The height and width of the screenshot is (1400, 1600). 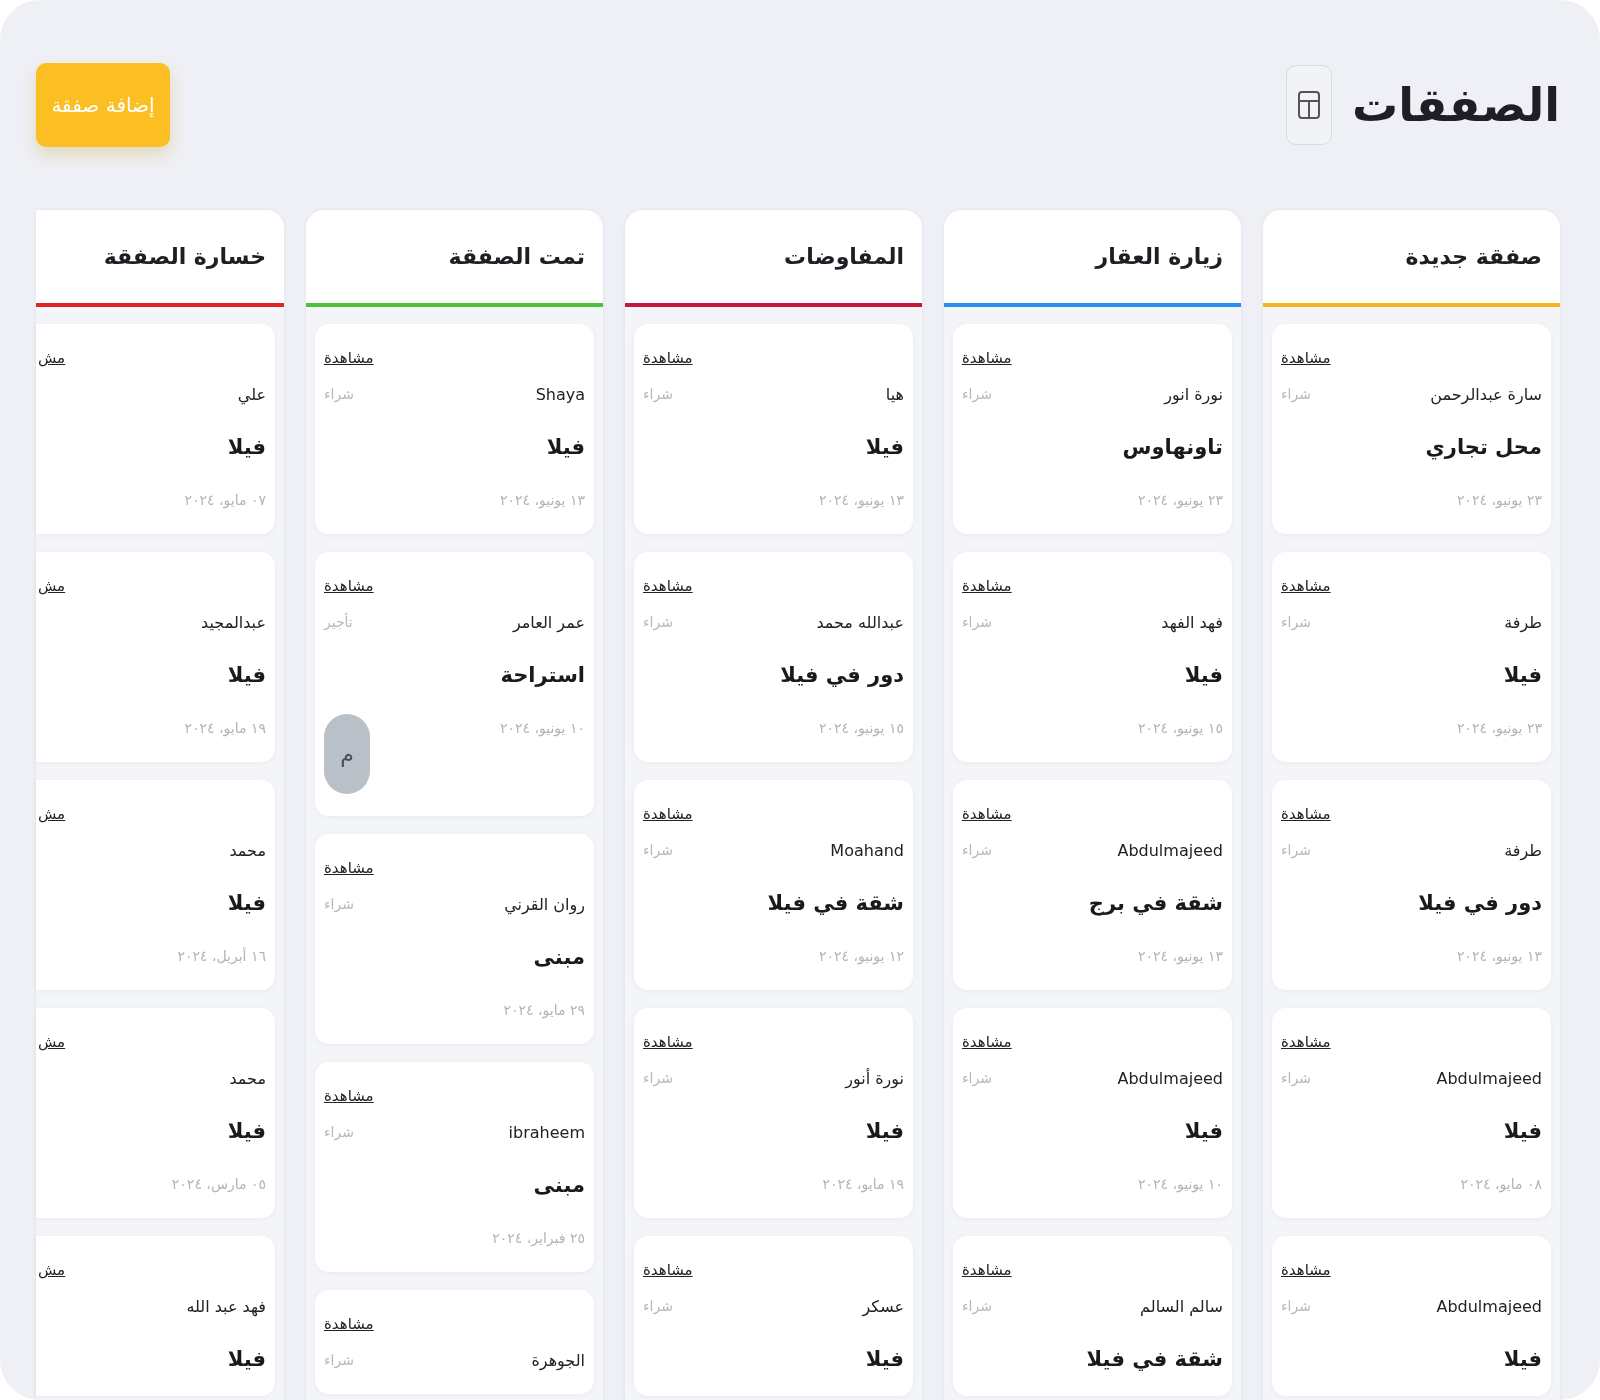 I want to click on deal-date: ١٢ يونيو، ٢٠٢٤, so click(x=861, y=956).